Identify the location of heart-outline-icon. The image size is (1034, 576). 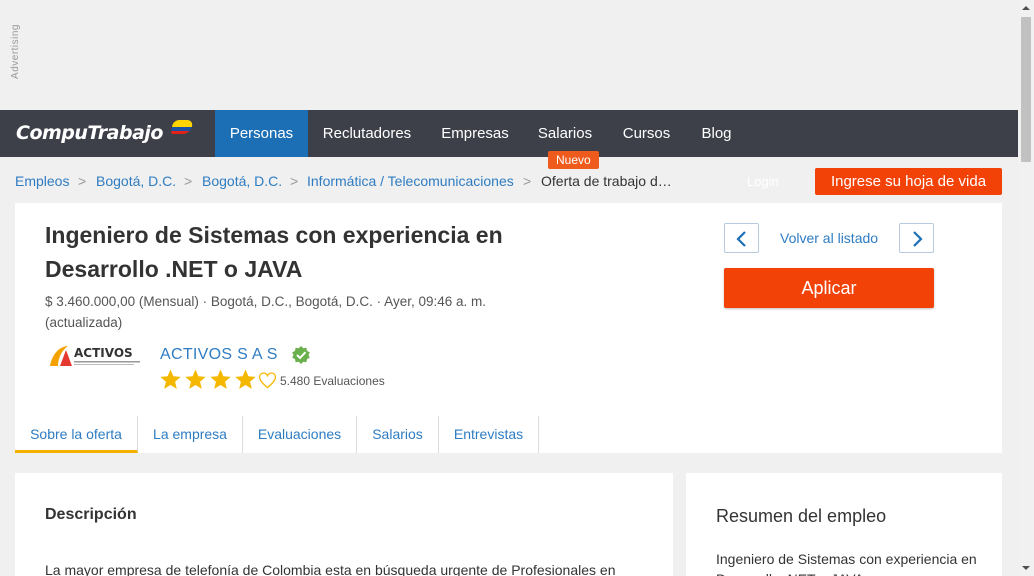
(267, 380).